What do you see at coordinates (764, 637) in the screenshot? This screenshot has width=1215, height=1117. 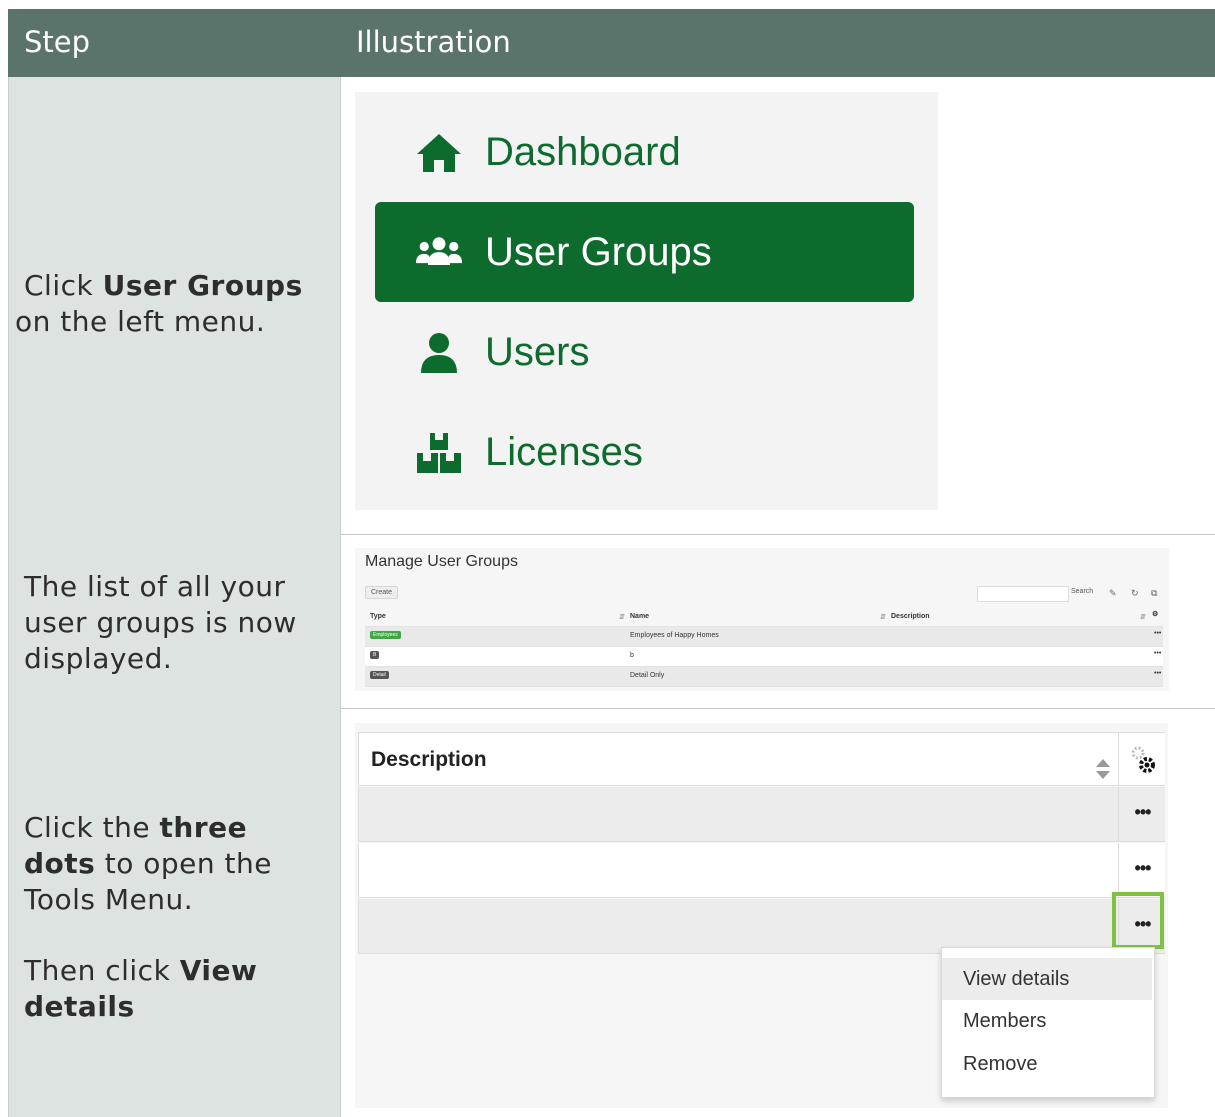 I see `table-row: Employees Employees of Happy Homes •••` at bounding box center [764, 637].